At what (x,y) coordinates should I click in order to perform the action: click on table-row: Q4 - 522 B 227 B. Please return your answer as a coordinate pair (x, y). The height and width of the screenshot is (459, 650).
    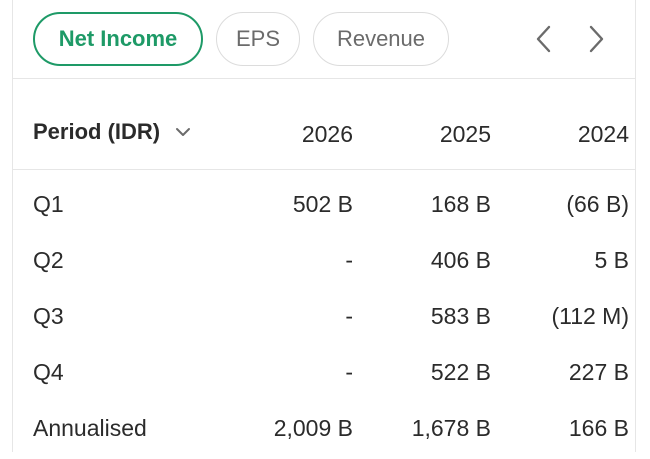
    Looking at the image, I should click on (324, 375).